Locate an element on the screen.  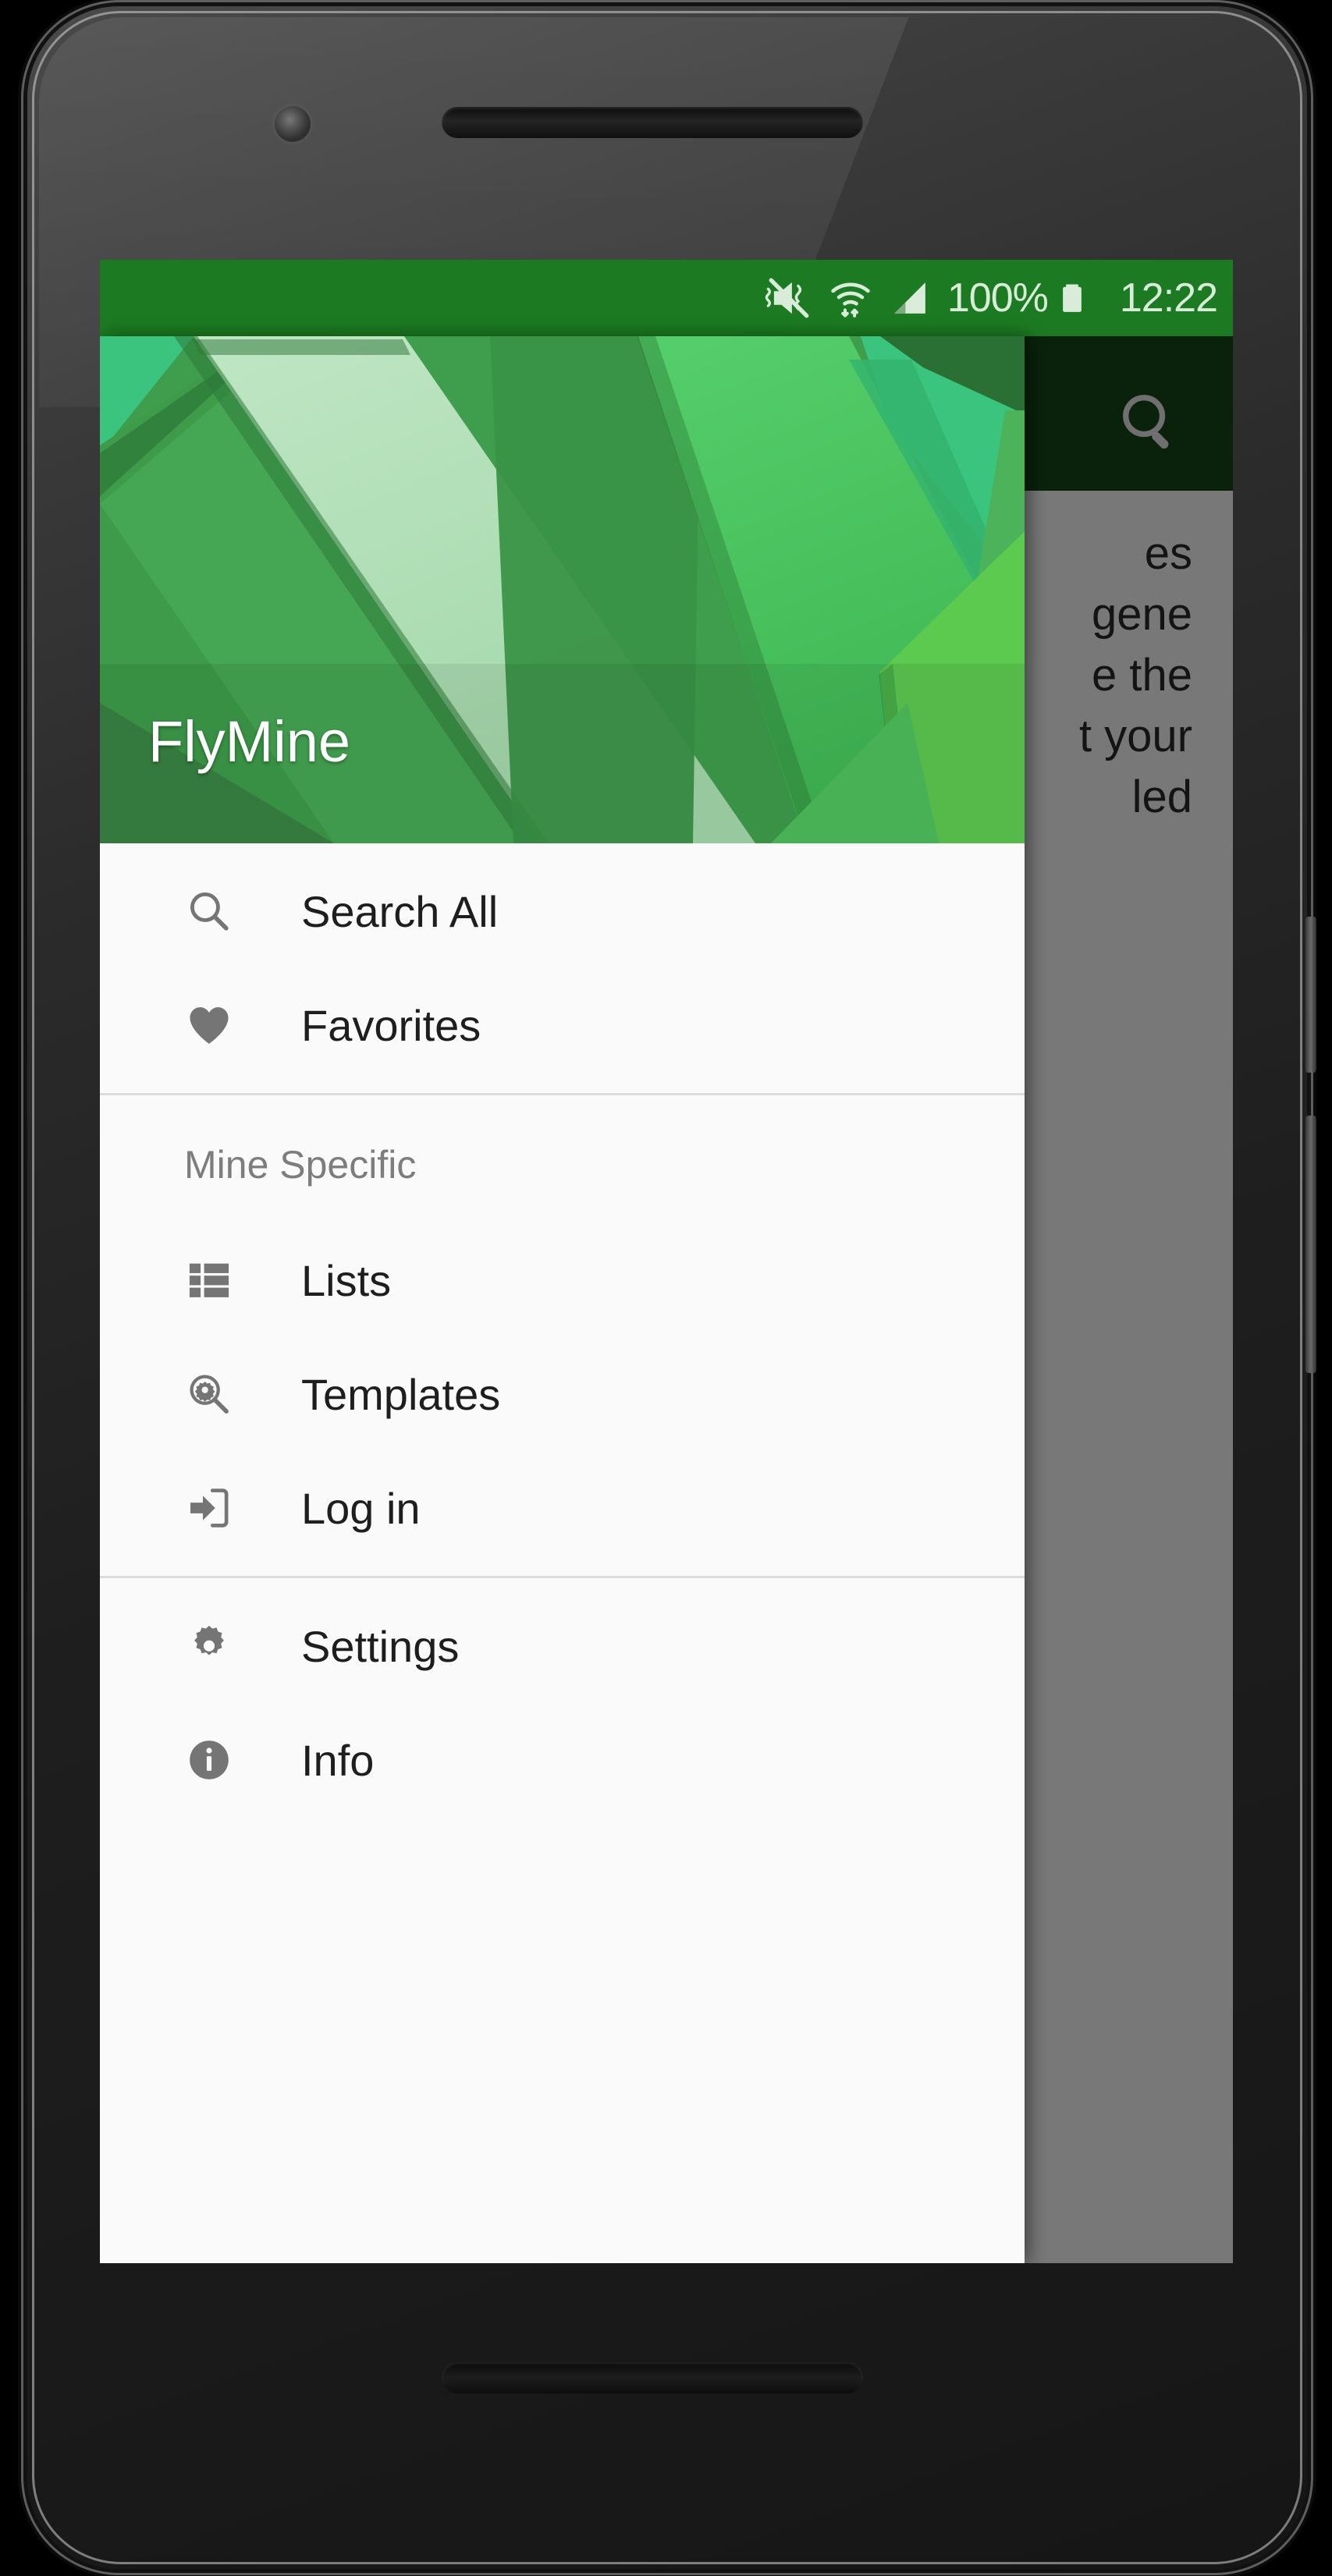
front-camera-icon is located at coordinates (293, 124).